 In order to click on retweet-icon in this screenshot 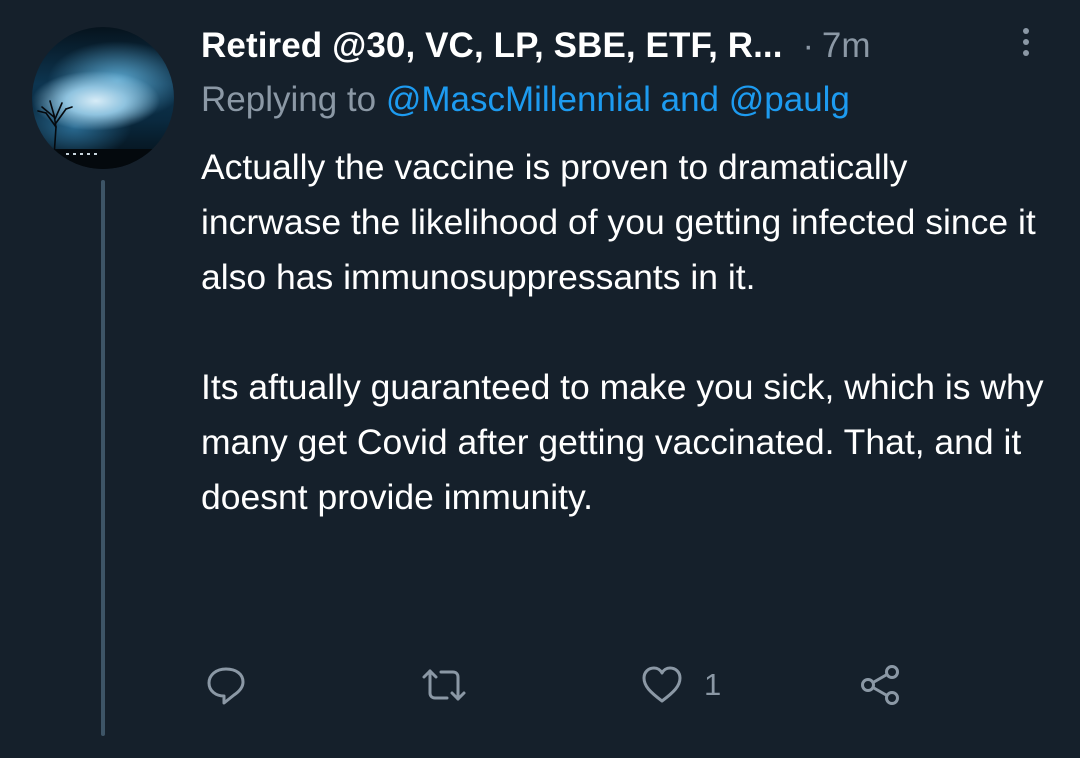, I will do `click(444, 685)`.